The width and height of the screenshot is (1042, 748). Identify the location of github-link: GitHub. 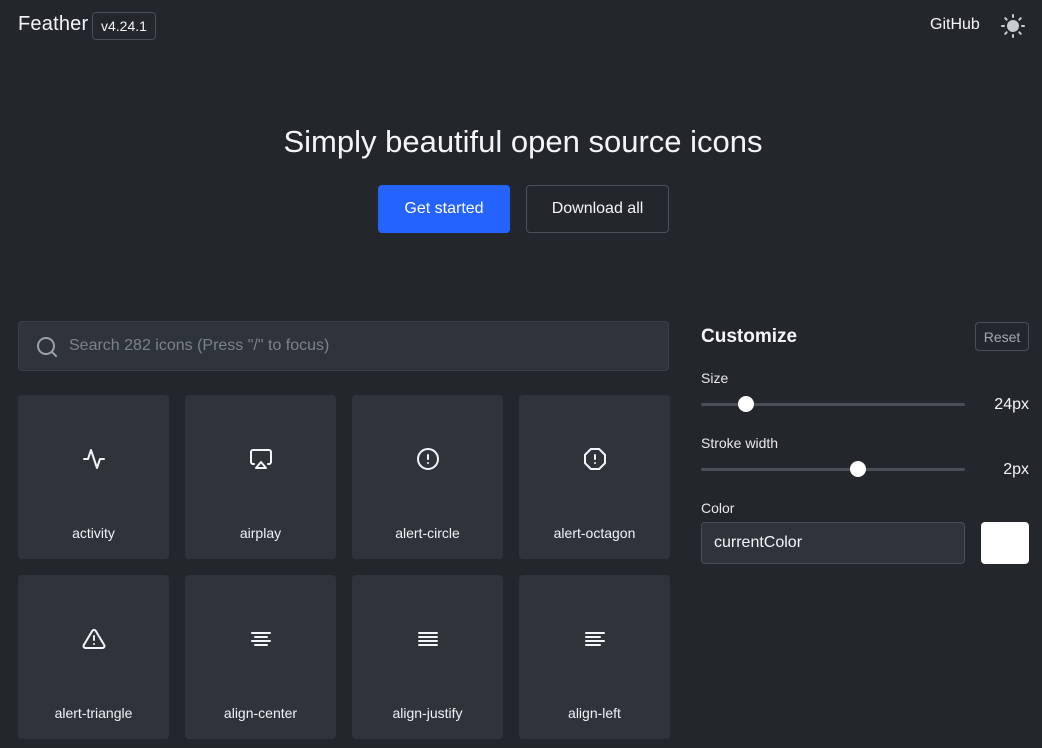
(955, 25).